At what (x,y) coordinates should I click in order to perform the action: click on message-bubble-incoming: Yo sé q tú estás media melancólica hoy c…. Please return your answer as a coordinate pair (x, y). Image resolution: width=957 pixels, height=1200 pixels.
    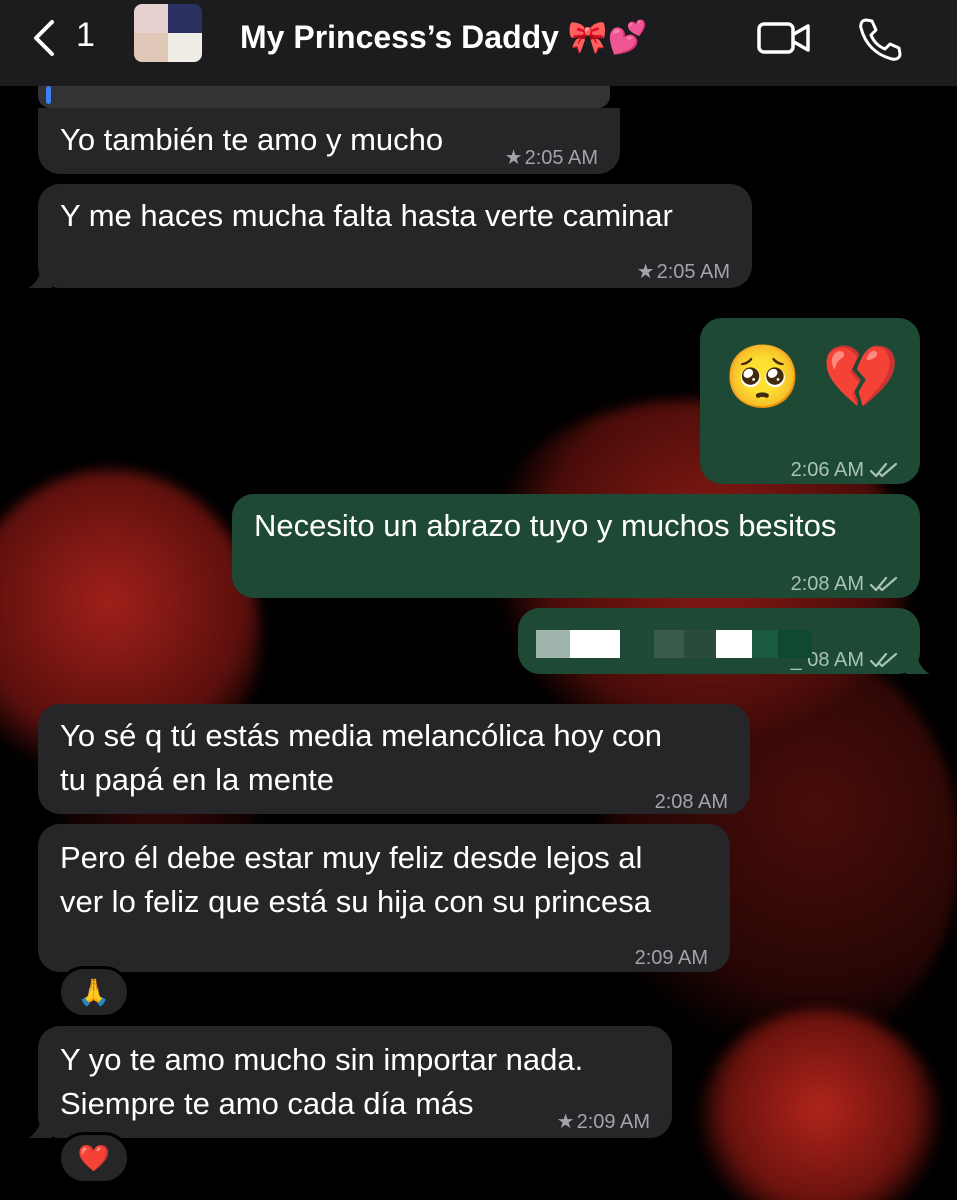
    Looking at the image, I should click on (394, 759).